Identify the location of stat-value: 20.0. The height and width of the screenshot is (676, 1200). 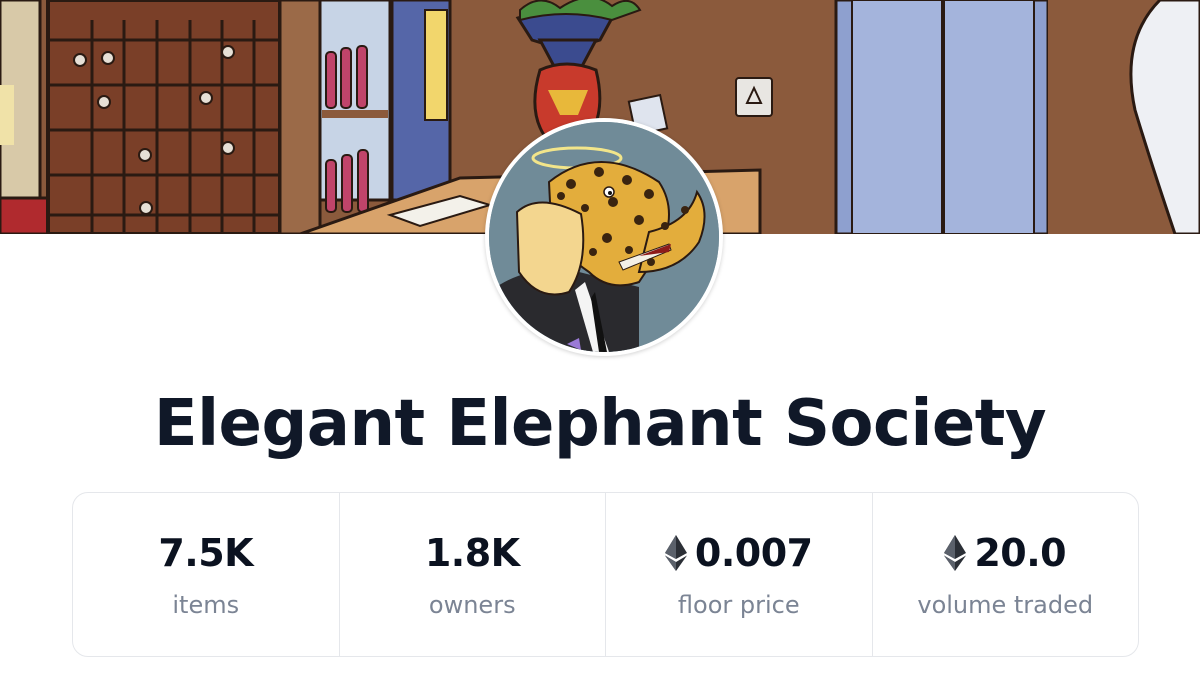
(1005, 553).